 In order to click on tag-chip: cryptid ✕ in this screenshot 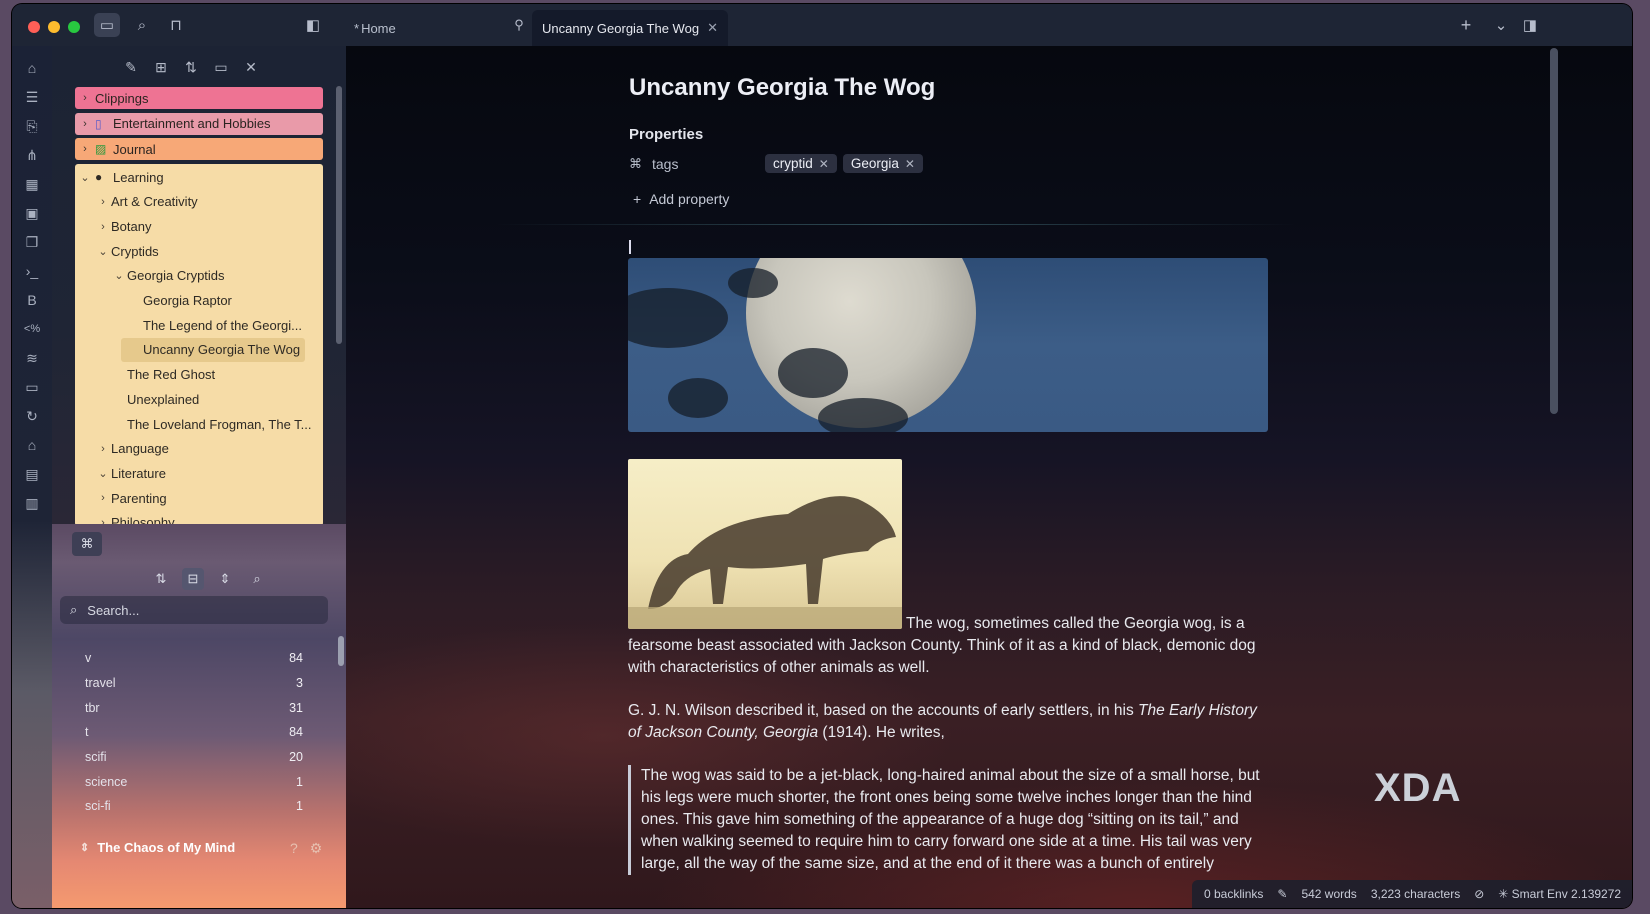, I will do `click(801, 163)`.